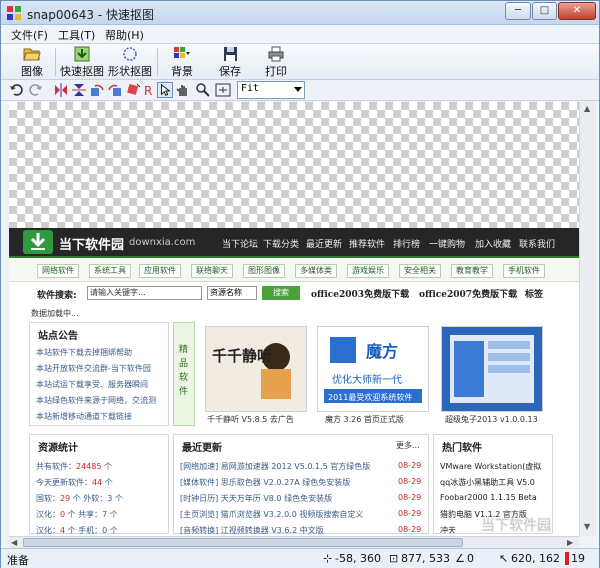 This screenshot has width=600, height=568. Describe the element at coordinates (130, 62) in the screenshot. I see `shape-cut-button: 形状抠图` at that location.